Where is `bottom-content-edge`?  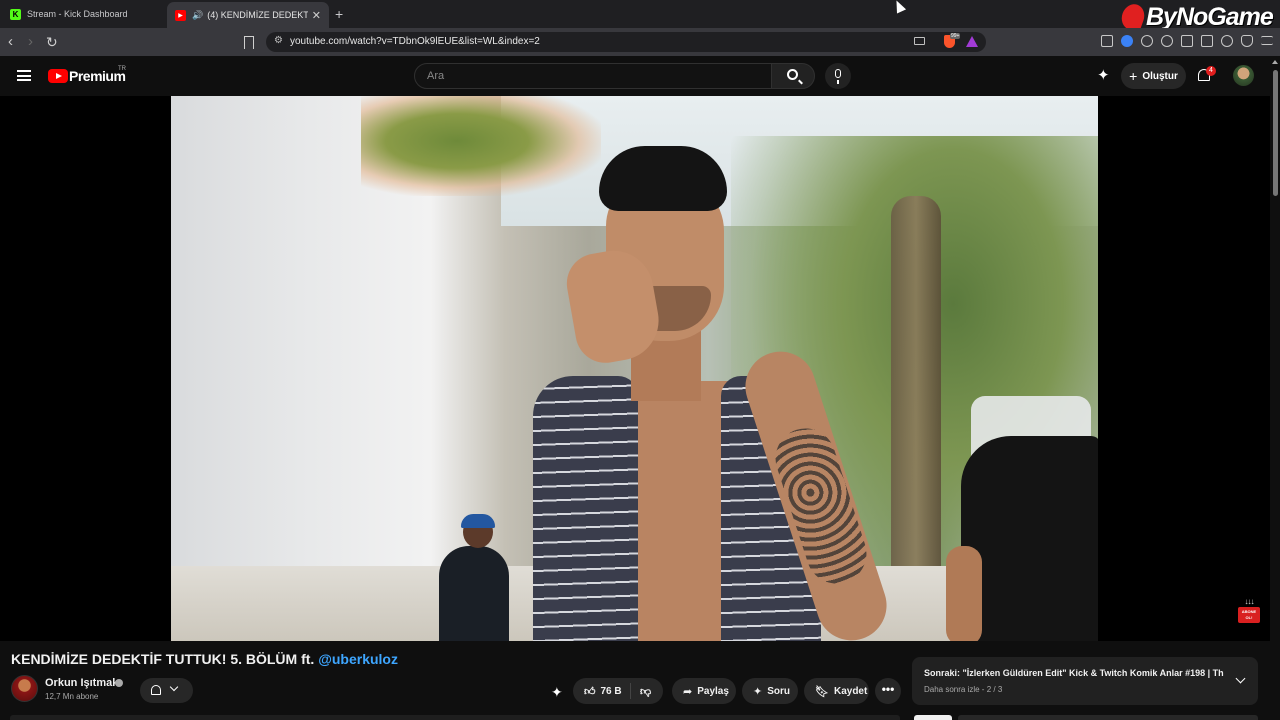 bottom-content-edge is located at coordinates (635, 716).